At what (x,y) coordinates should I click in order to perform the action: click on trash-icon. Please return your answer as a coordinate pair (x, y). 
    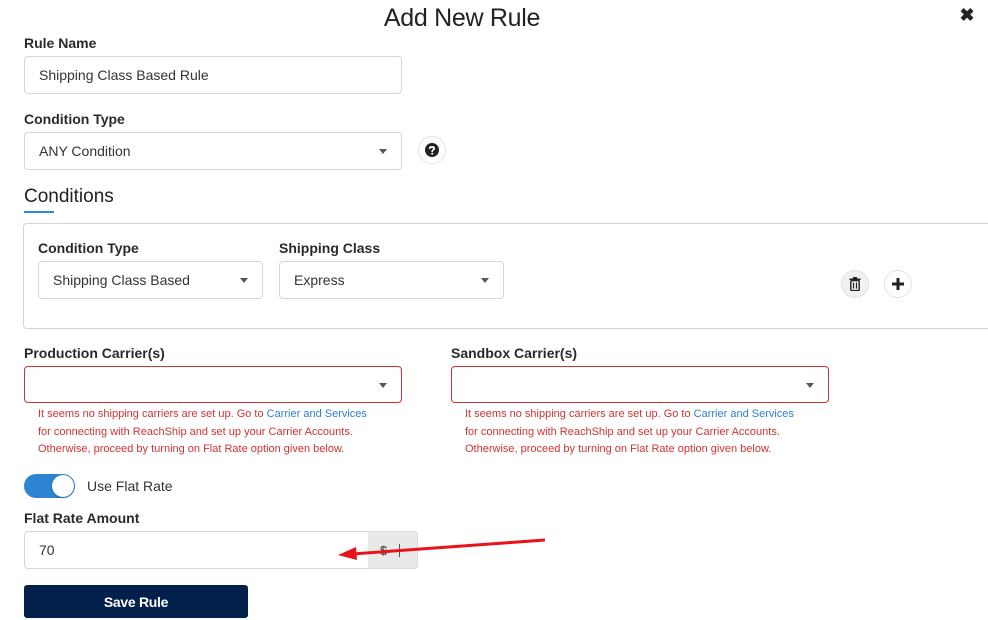
    Looking at the image, I should click on (855, 284).